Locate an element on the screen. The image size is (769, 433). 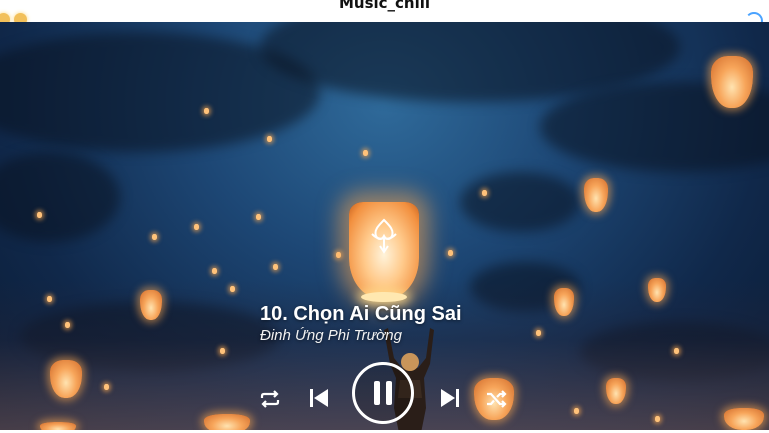
pause-button is located at coordinates (383, 393).